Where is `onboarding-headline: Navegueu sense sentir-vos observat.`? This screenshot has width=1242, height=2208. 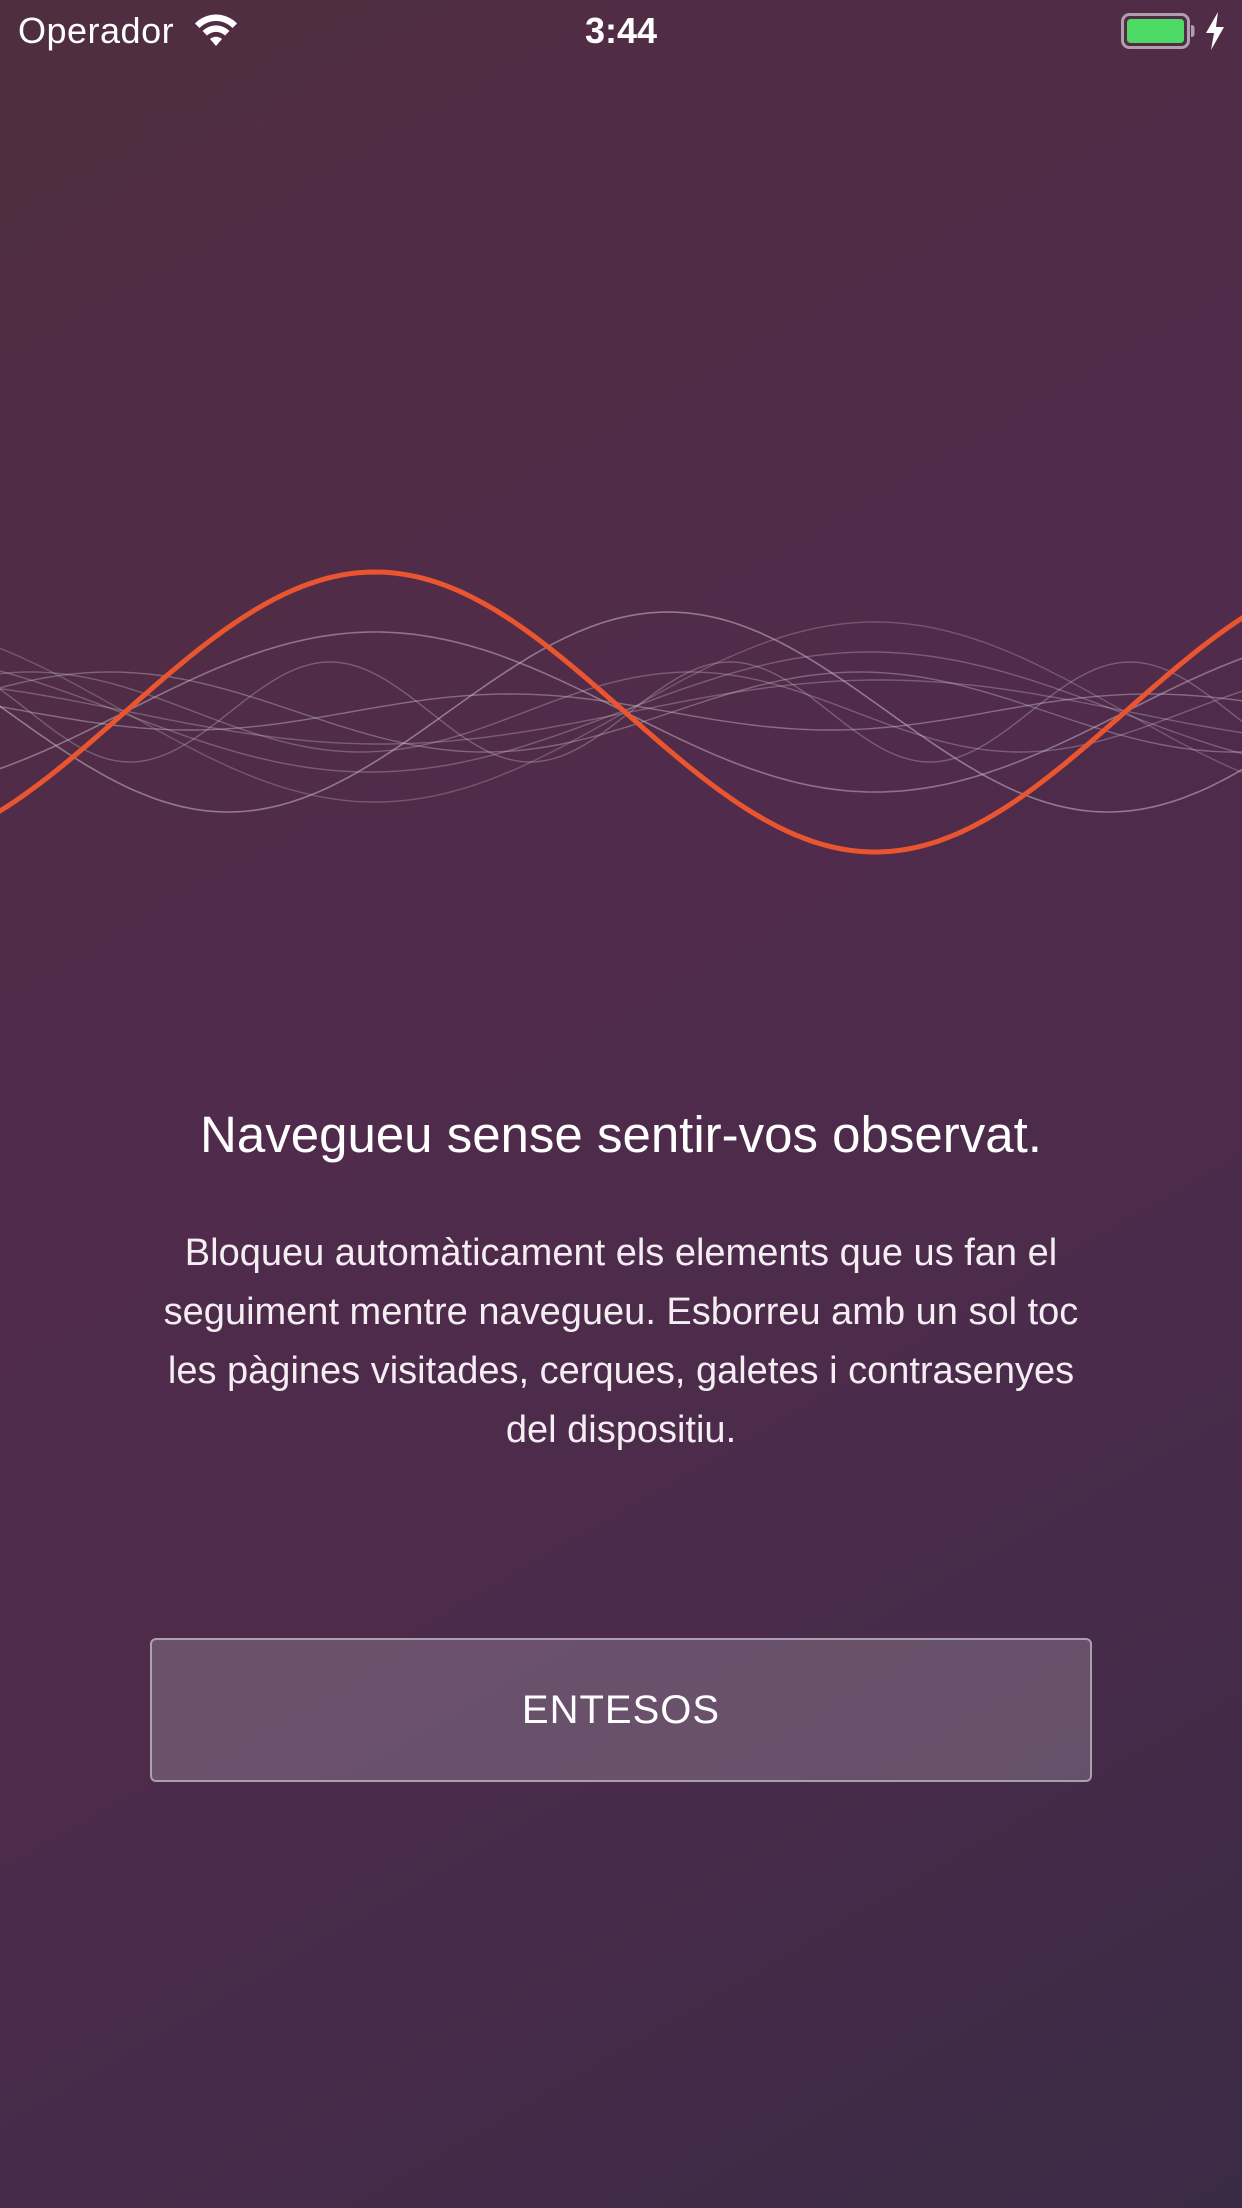
onboarding-headline: Navegueu sense sentir-vos observat. is located at coordinates (621, 1134).